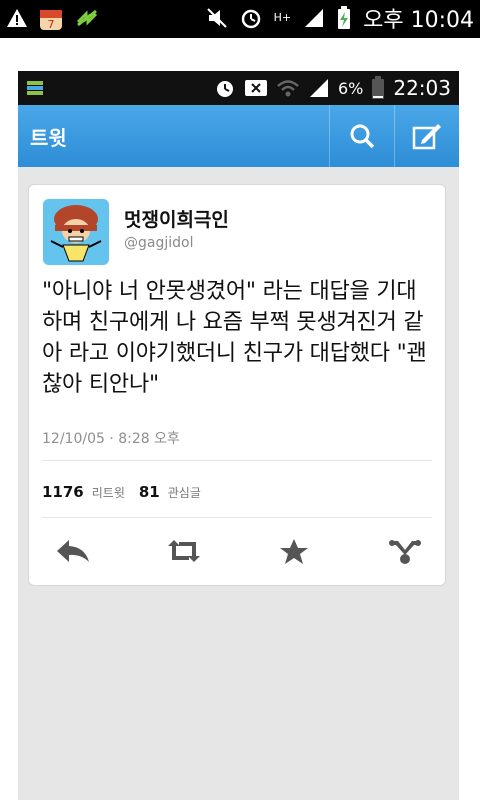 Image resolution: width=480 pixels, height=800 pixels. I want to click on search-icon, so click(362, 136).